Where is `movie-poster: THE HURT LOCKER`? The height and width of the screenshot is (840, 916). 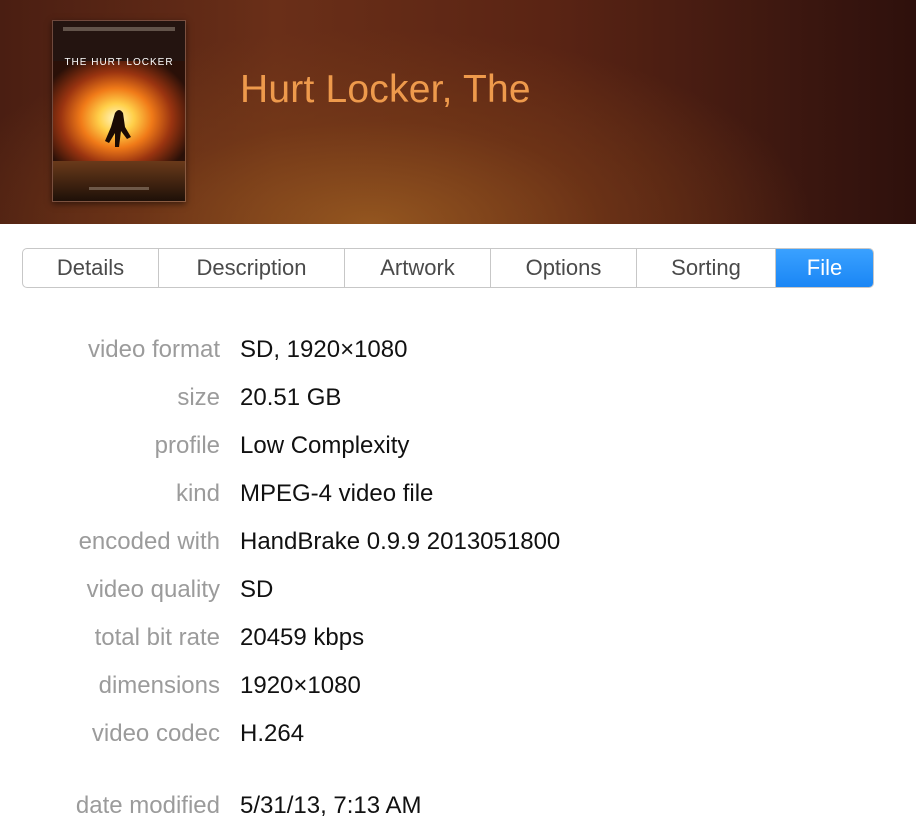
movie-poster: THE HURT LOCKER is located at coordinates (119, 111).